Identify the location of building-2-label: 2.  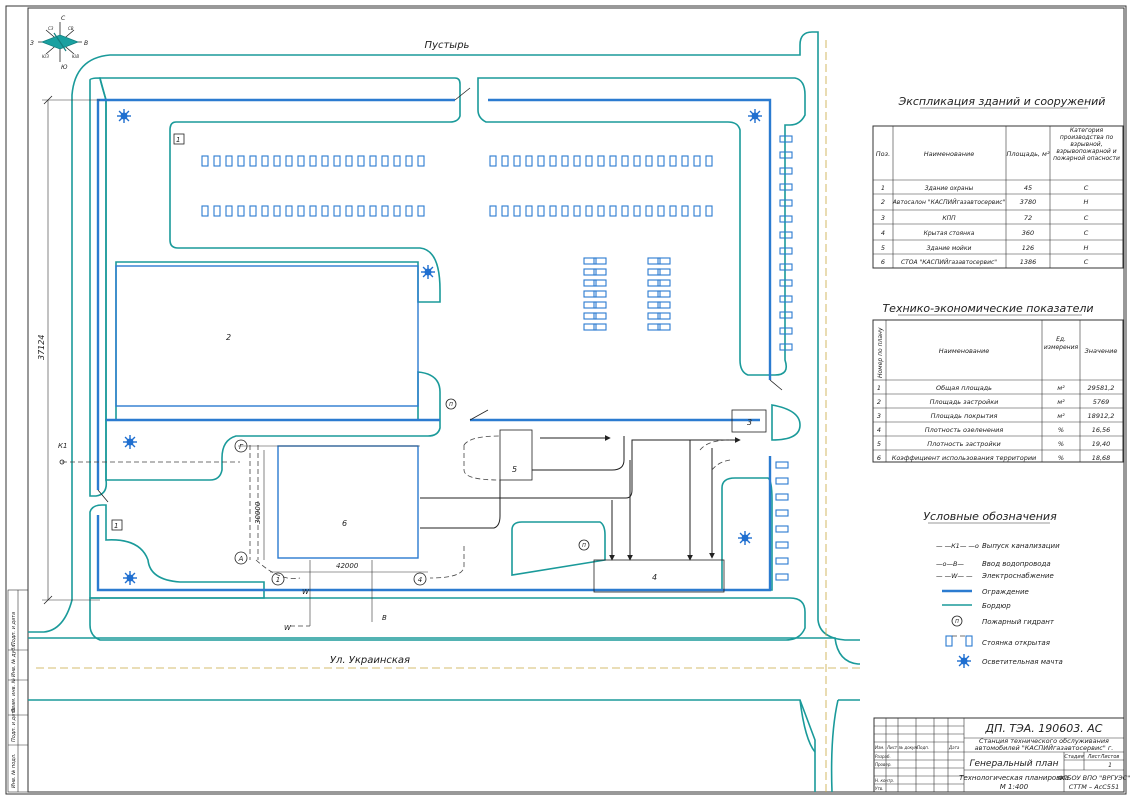
(228, 337).